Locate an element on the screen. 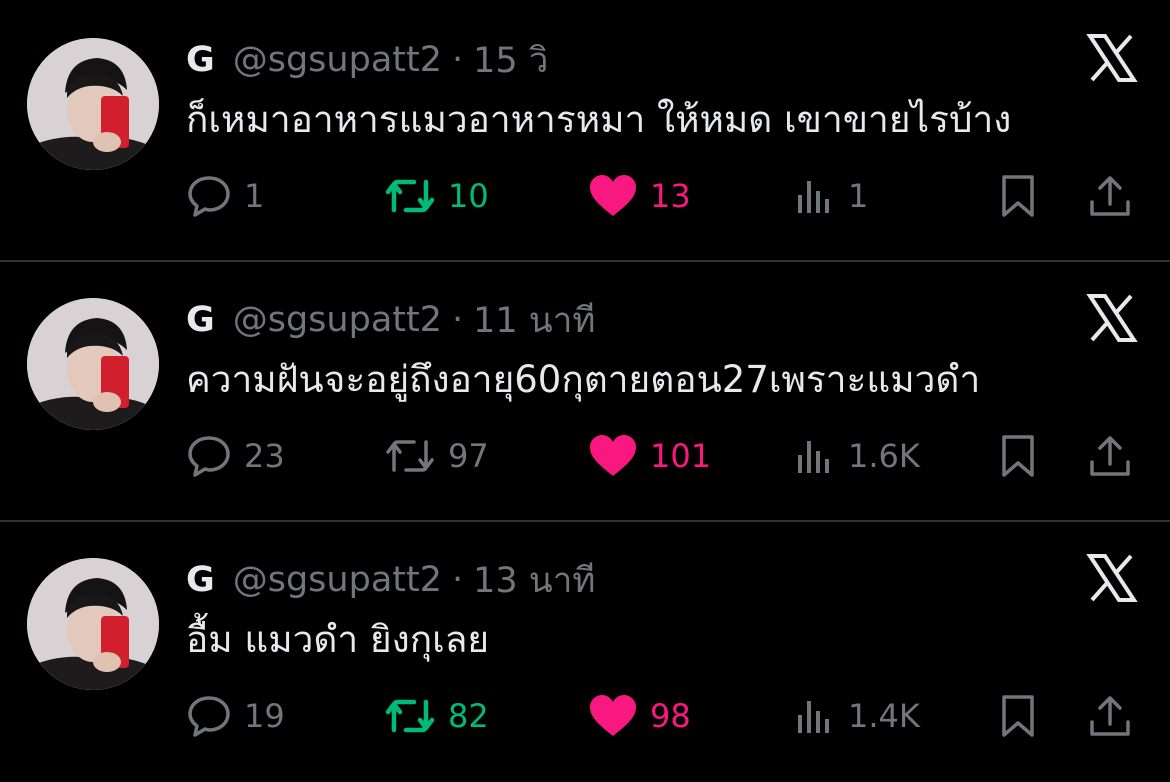 The height and width of the screenshot is (782, 1170). tweet-header: G @sgsupatt2 · 13 นาที is located at coordinates (390, 580).